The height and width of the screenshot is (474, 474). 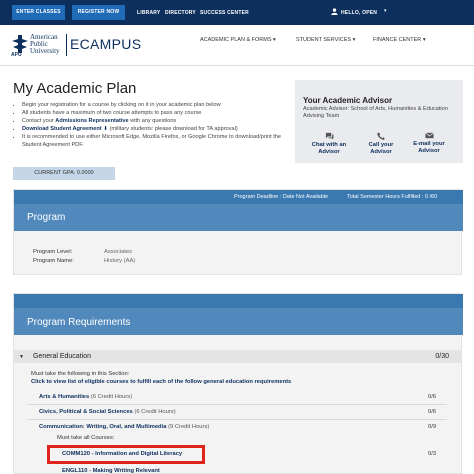 What do you see at coordinates (148, 13) in the screenshot?
I see `library-link: LIBRARY` at bounding box center [148, 13].